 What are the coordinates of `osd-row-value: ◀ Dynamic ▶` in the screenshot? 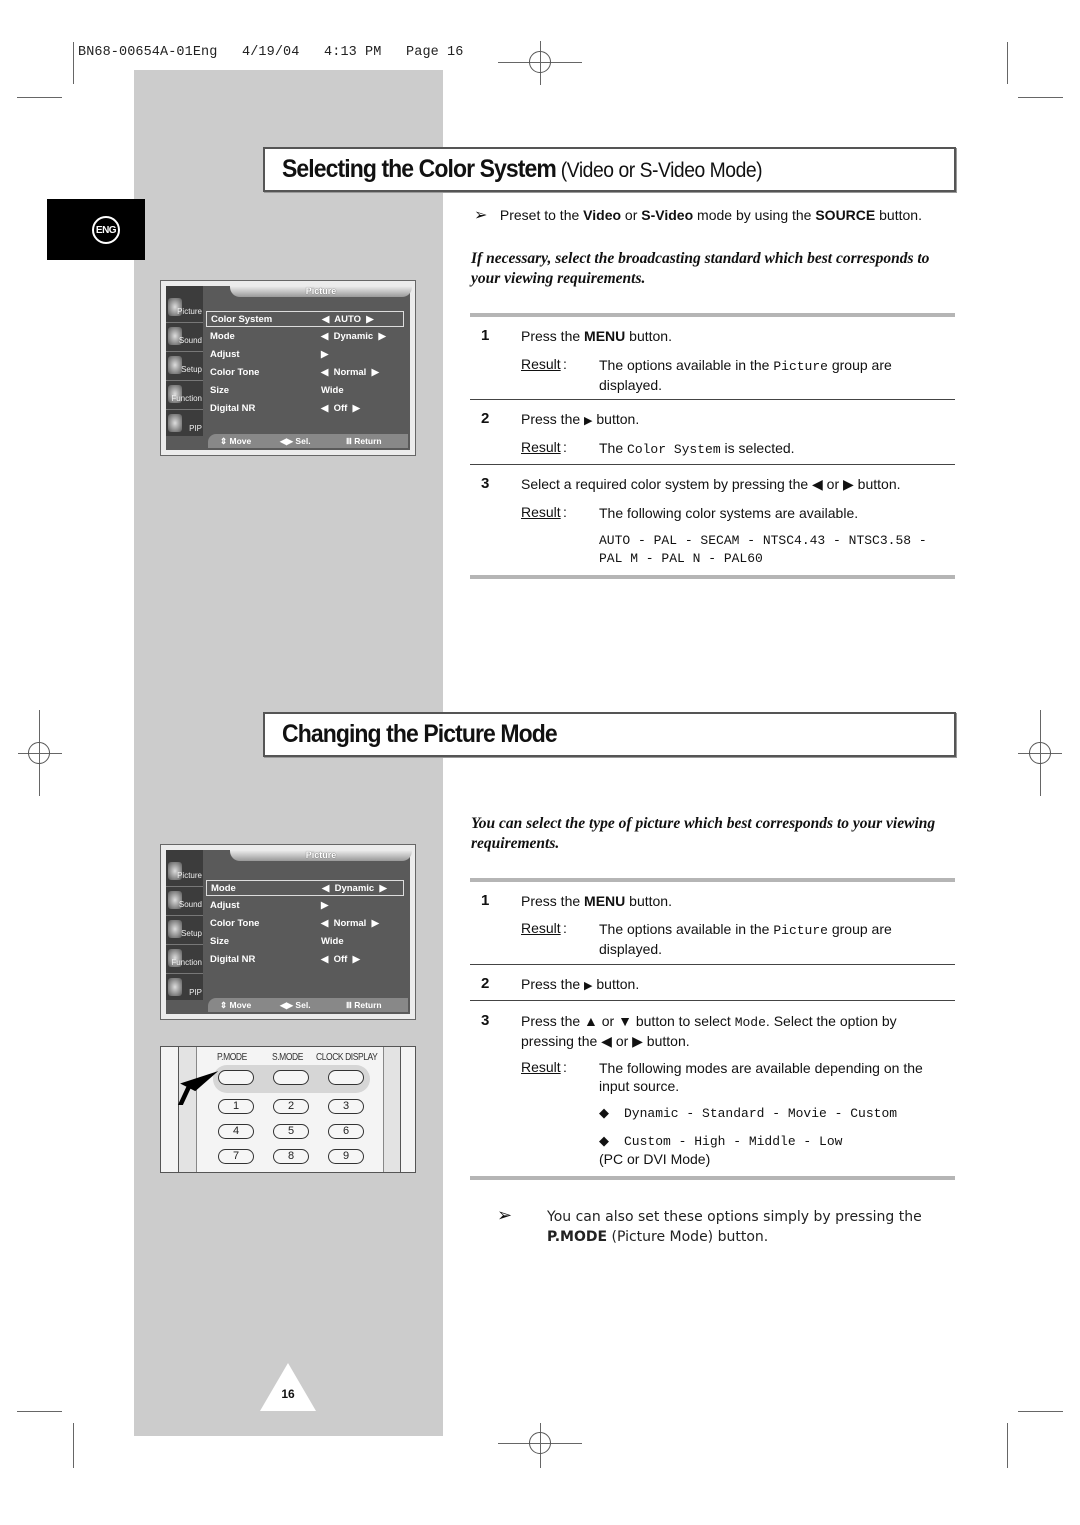 It's located at (354, 888).